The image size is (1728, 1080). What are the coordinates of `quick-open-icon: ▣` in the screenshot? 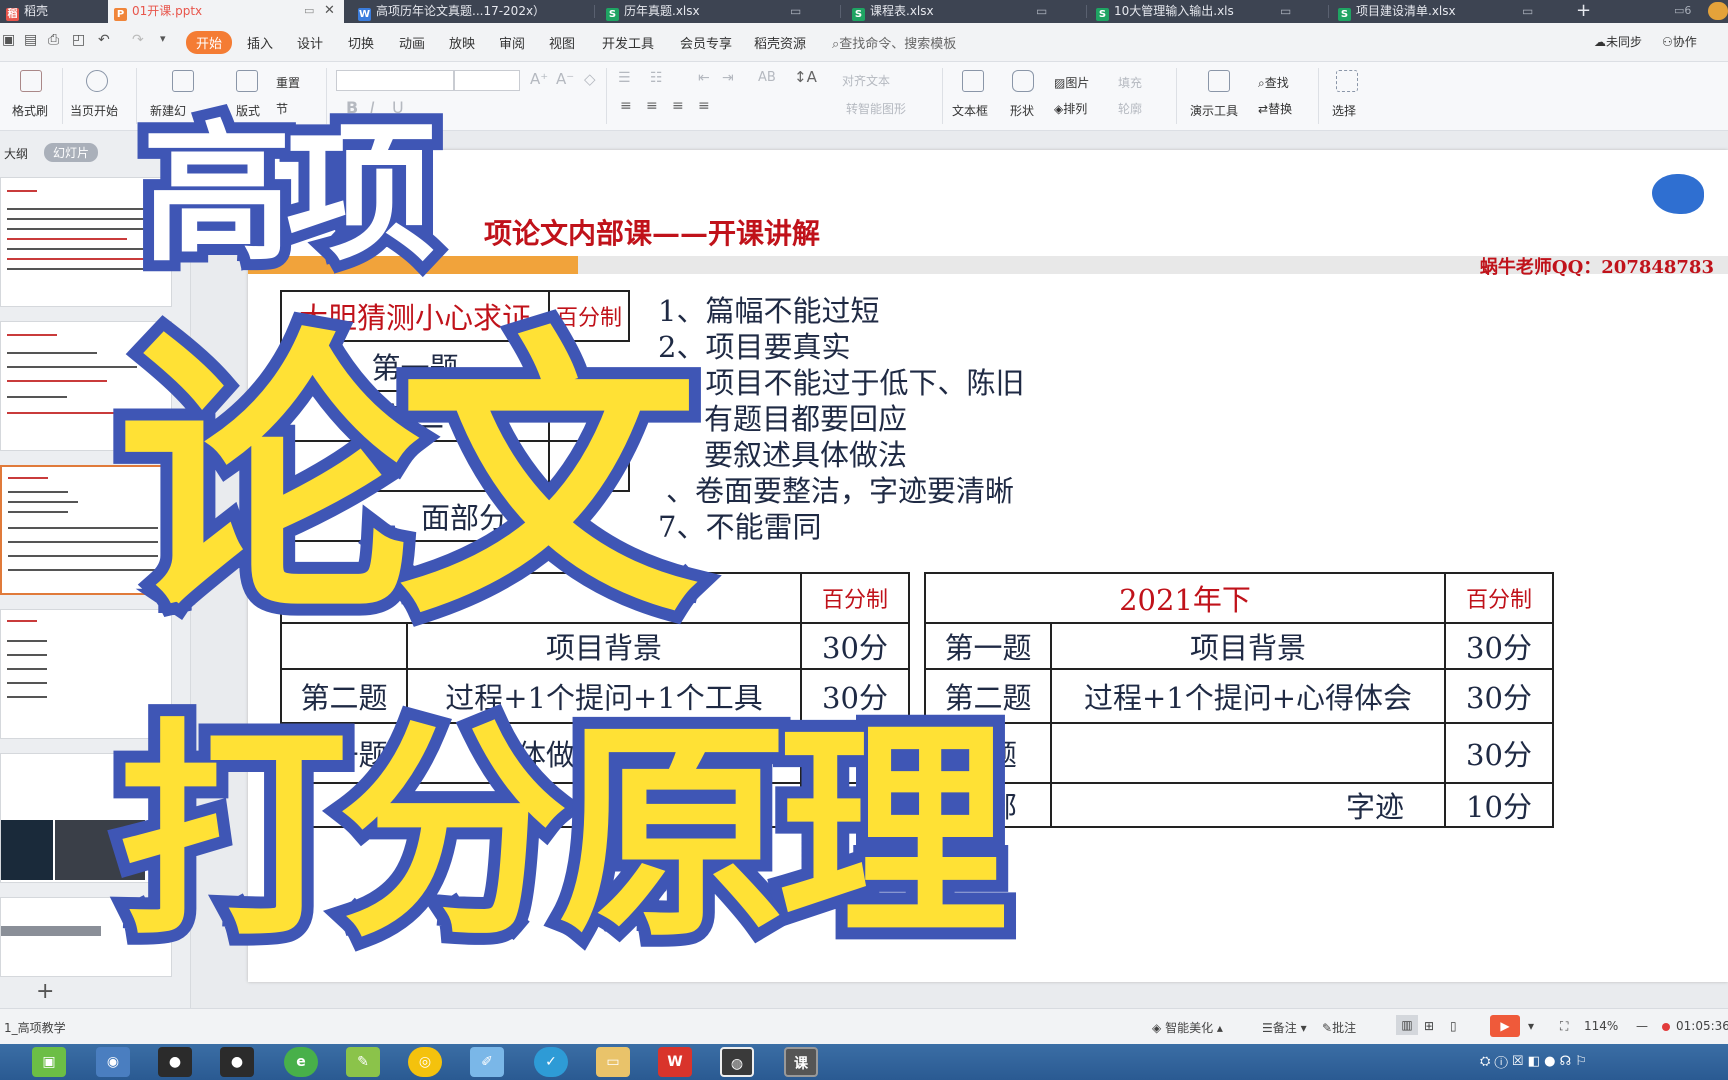 It's located at (8, 40).